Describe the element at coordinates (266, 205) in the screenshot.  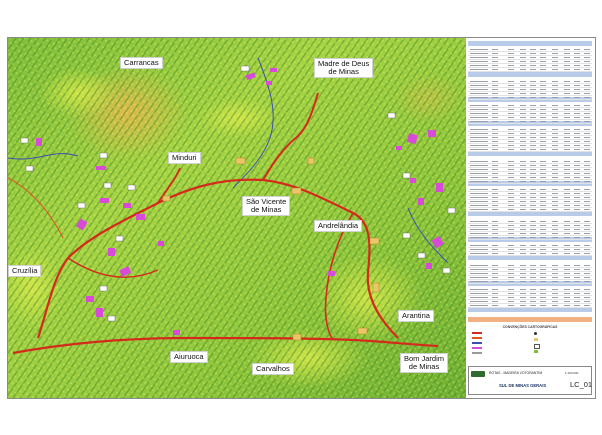
I see `city-name: São Vicente de Minas` at that location.